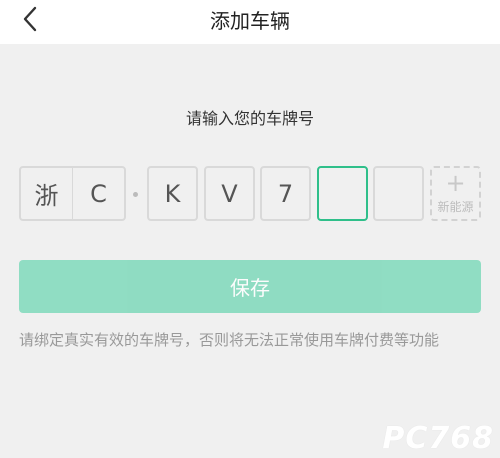 The height and width of the screenshot is (458, 500). What do you see at coordinates (172, 193) in the screenshot?
I see `plate-char-1: K` at bounding box center [172, 193].